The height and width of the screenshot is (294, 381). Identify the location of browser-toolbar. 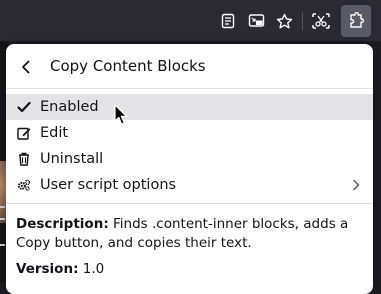
(190, 20).